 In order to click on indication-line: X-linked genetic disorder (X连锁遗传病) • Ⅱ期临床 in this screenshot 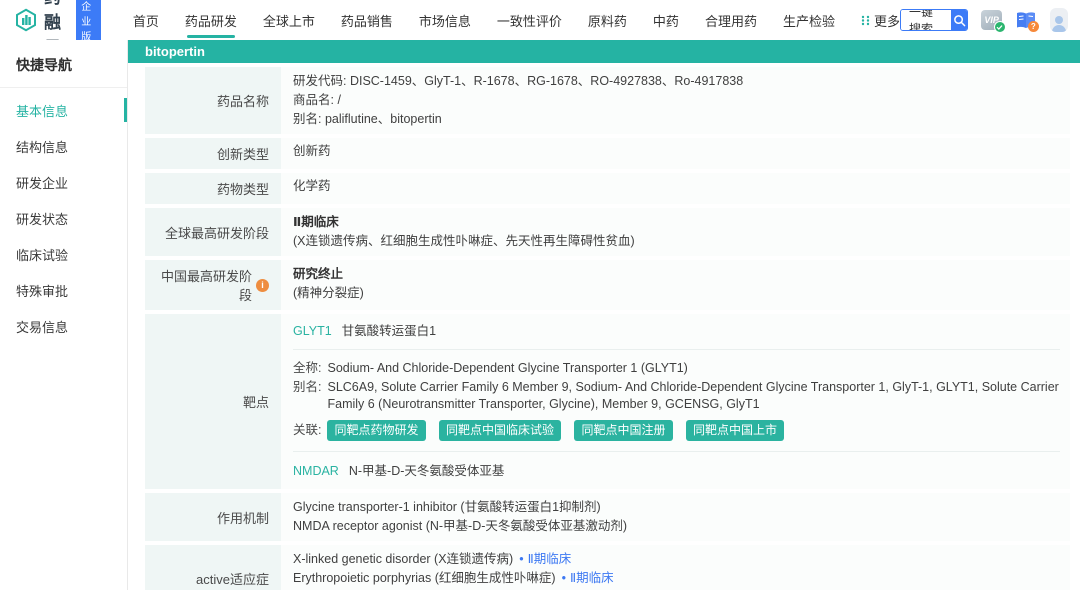, I will do `click(676, 559)`.